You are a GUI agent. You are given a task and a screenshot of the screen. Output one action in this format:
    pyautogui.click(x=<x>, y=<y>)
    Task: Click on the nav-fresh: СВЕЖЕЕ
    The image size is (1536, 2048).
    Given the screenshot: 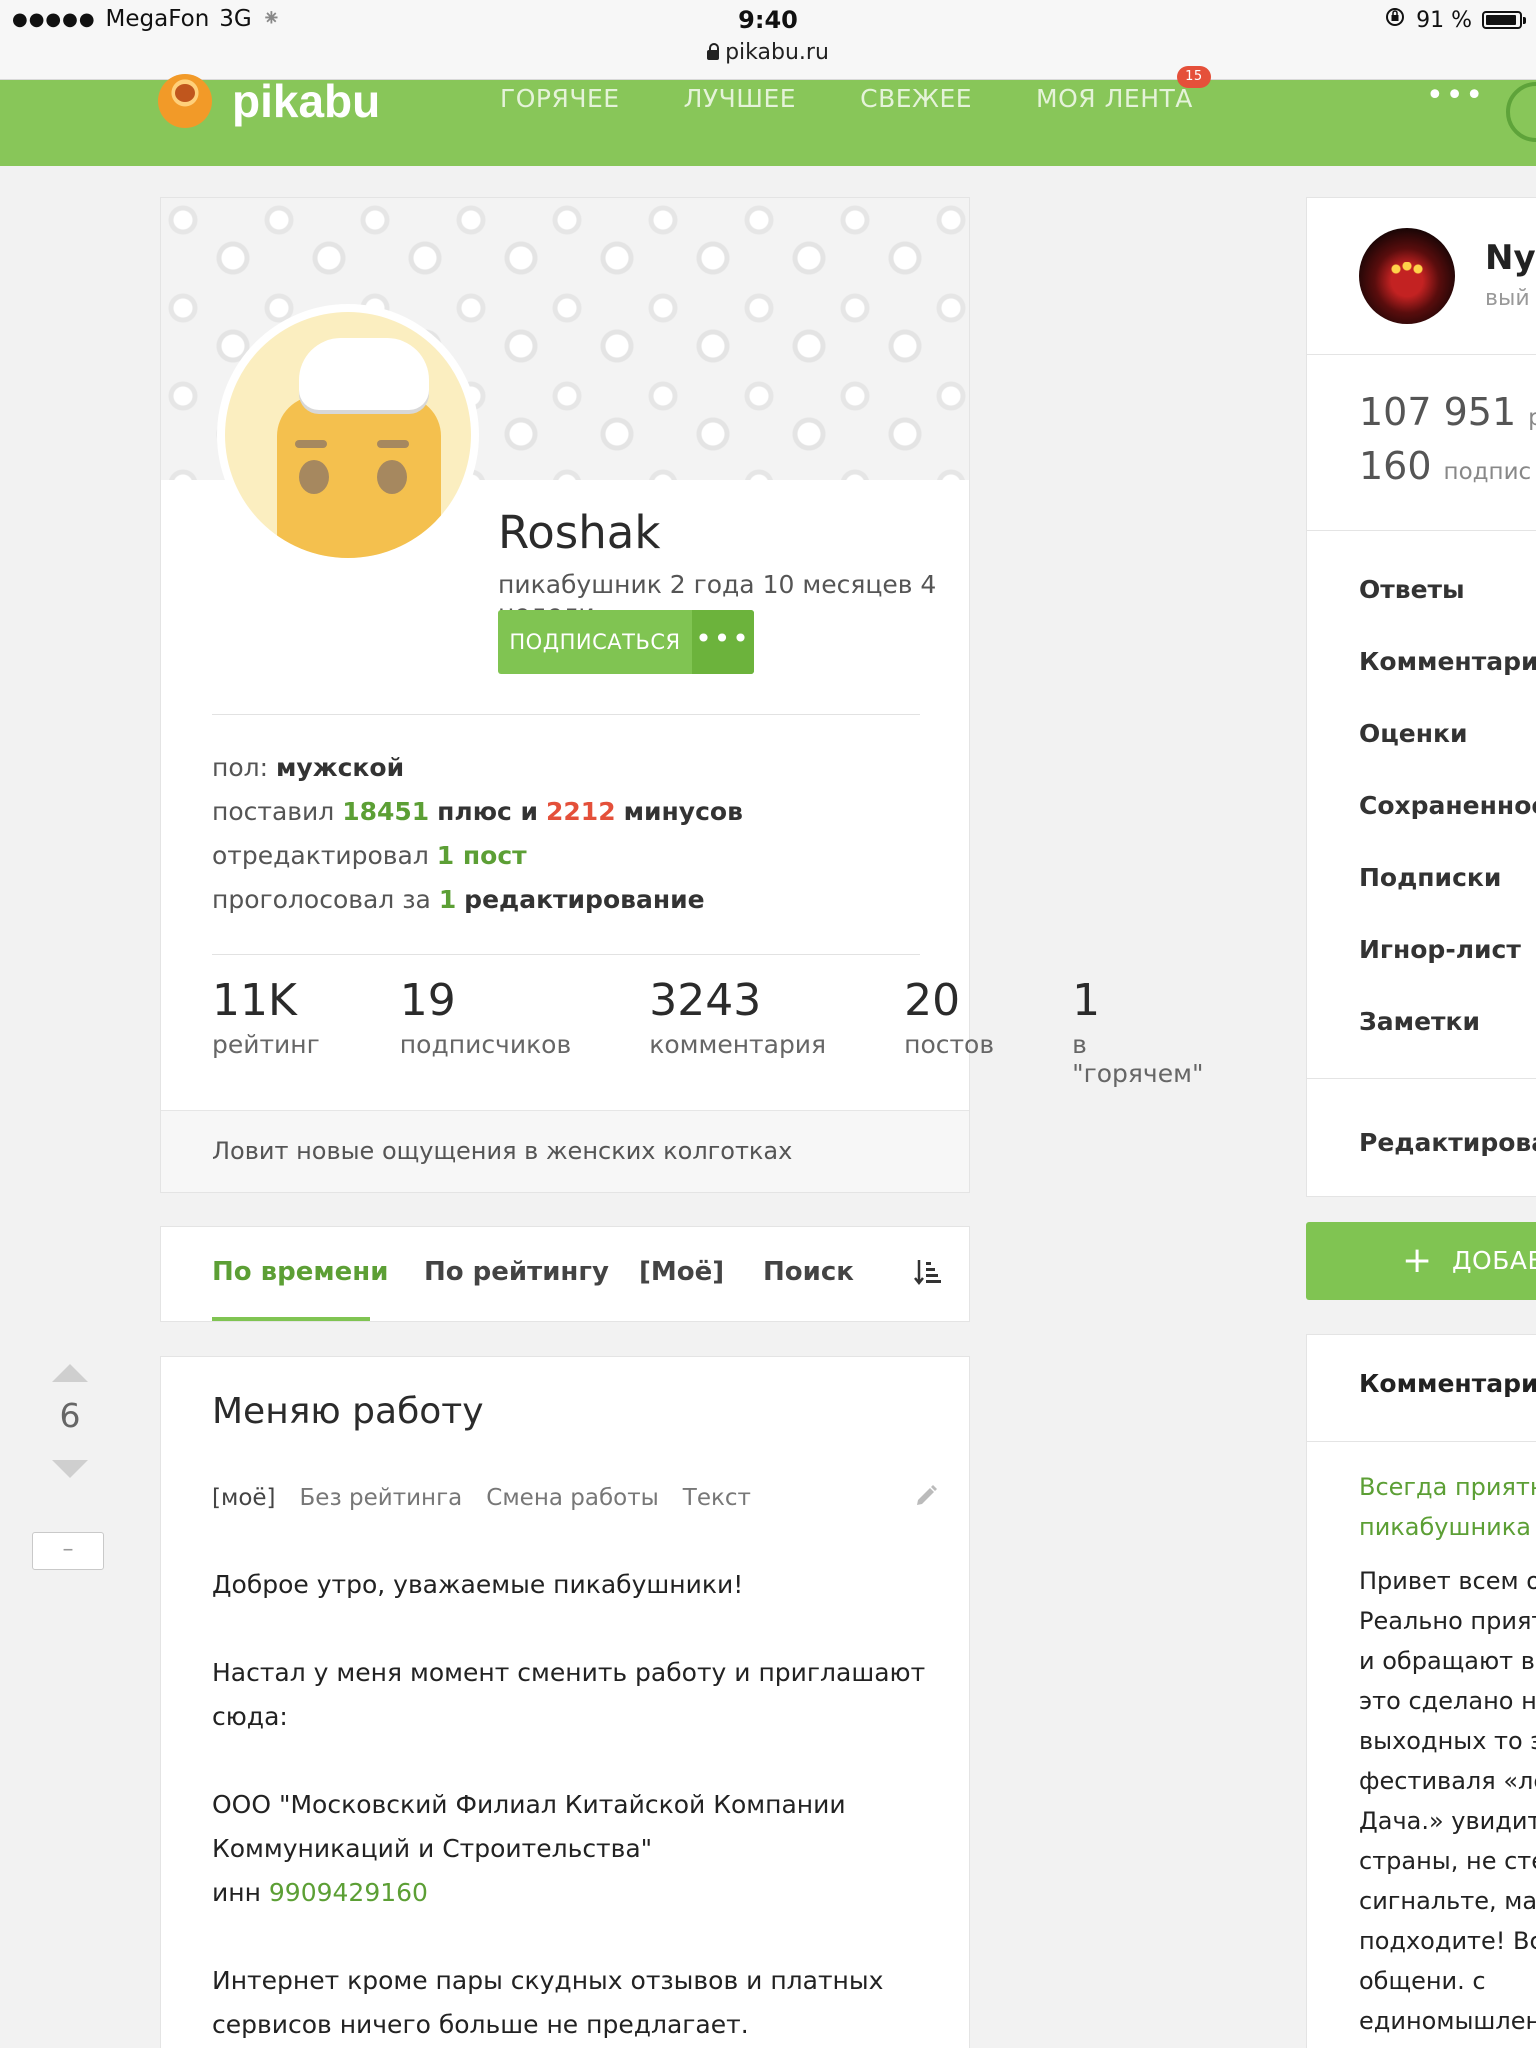 What is the action you would take?
    pyautogui.click(x=916, y=98)
    